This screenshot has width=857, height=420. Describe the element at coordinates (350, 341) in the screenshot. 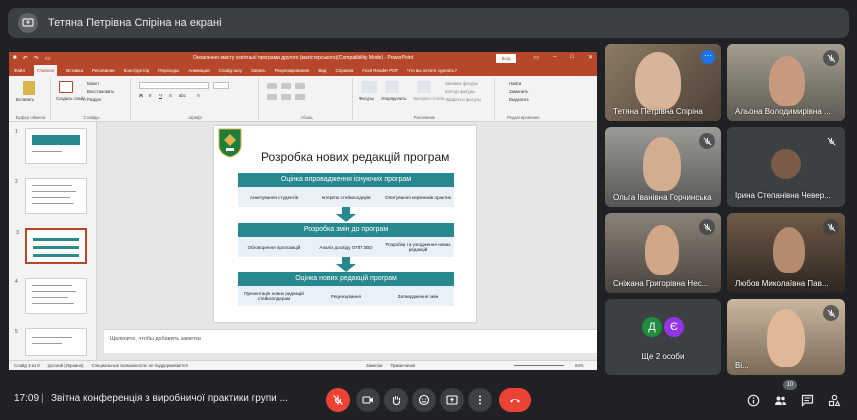

I see `notes-pane: Щелкните, чтобы добавить заметки` at that location.